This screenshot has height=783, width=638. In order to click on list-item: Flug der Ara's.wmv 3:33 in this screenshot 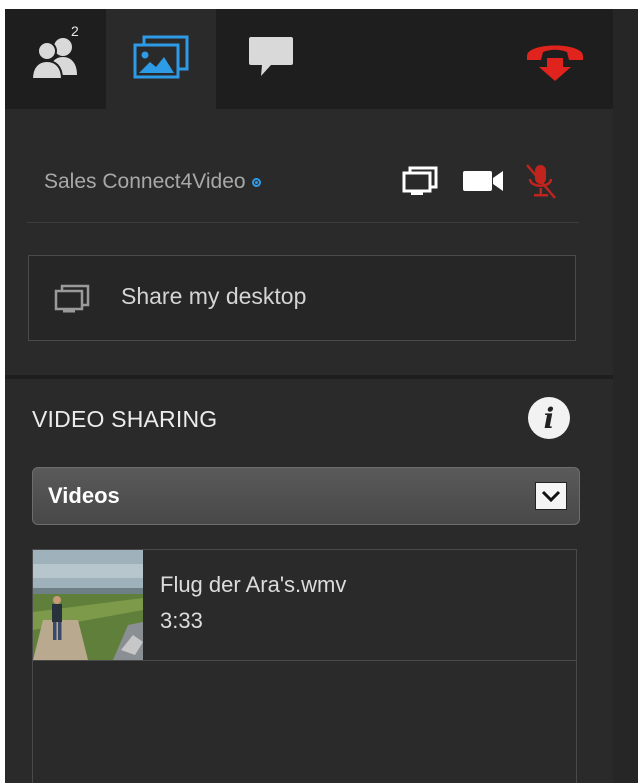, I will do `click(304, 605)`.